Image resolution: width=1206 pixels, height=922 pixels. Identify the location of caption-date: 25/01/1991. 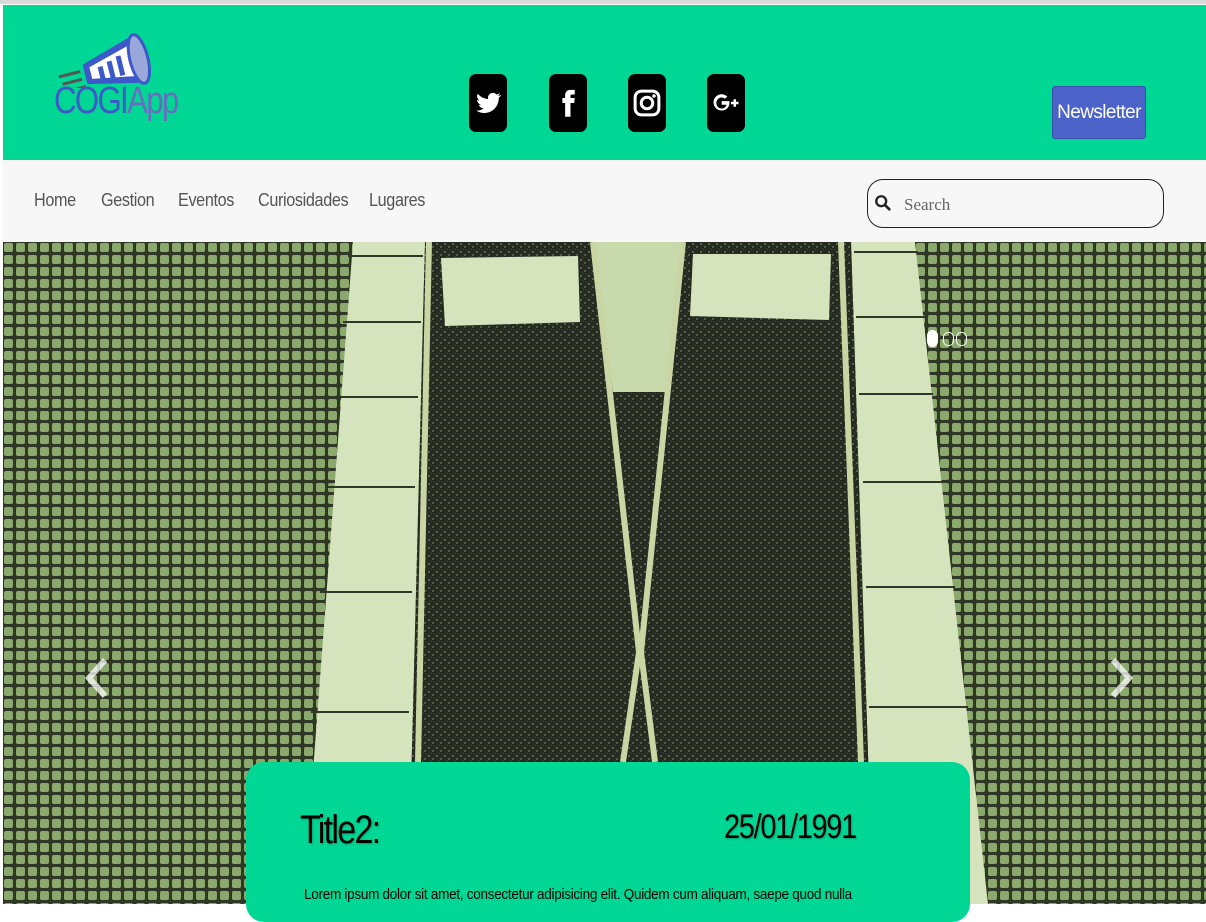
(790, 827).